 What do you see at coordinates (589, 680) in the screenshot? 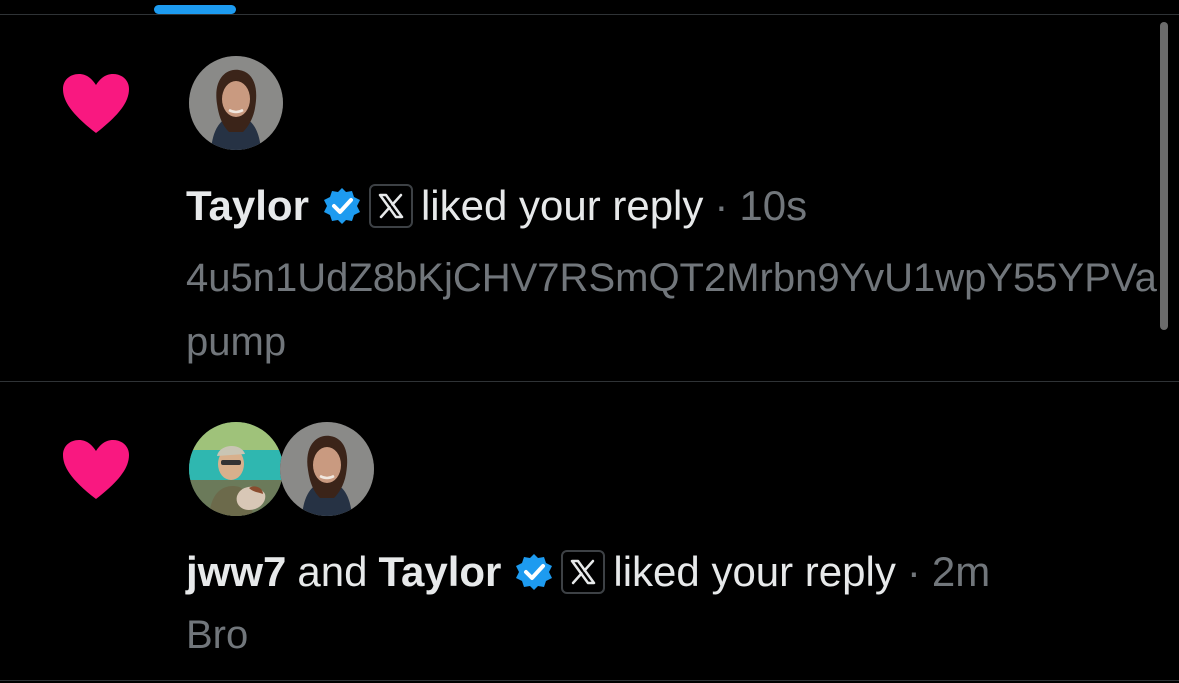
I see `notification-divider` at bounding box center [589, 680].